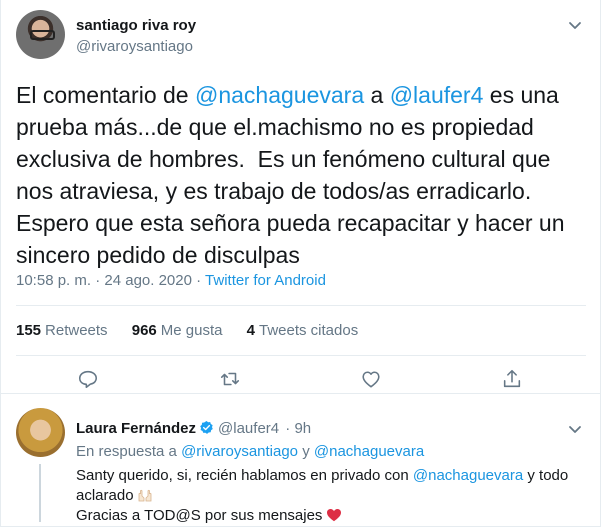 This screenshot has width=601, height=528. I want to click on reply-text-line2: Gracias a TOD@S por sus mensajes, so click(199, 515).